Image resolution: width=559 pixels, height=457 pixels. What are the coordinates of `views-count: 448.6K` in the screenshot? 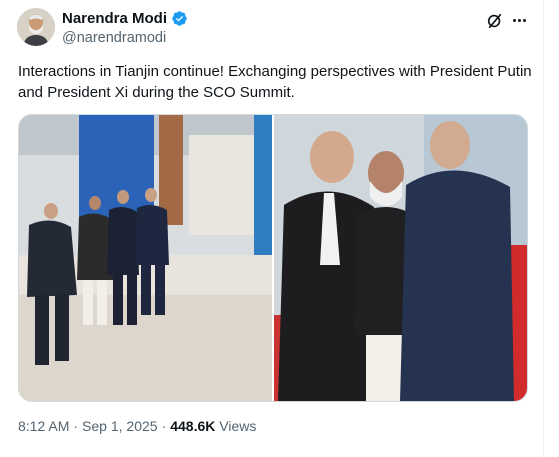 It's located at (193, 426).